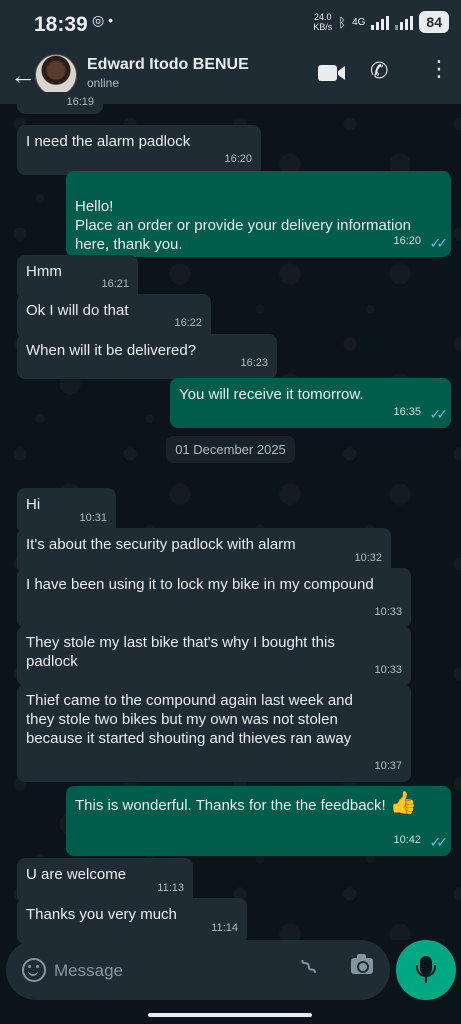  I want to click on voice-message-button, so click(426, 970).